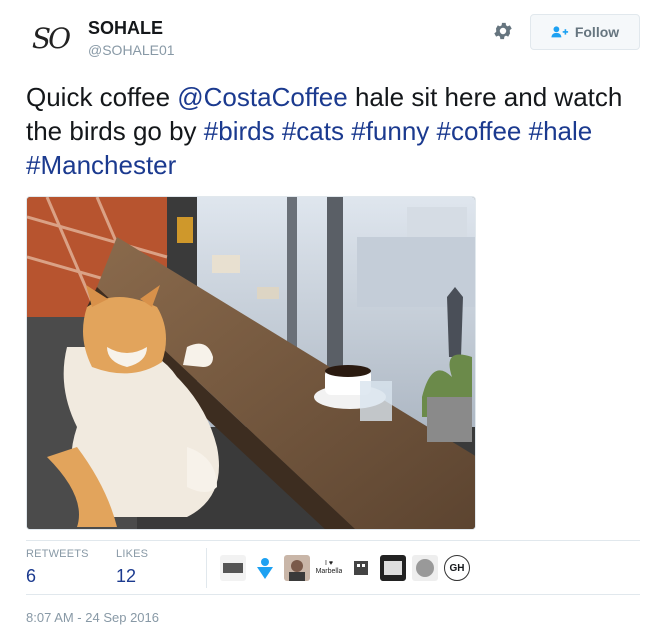 The image size is (658, 636). I want to click on add-user-icon, so click(559, 32).